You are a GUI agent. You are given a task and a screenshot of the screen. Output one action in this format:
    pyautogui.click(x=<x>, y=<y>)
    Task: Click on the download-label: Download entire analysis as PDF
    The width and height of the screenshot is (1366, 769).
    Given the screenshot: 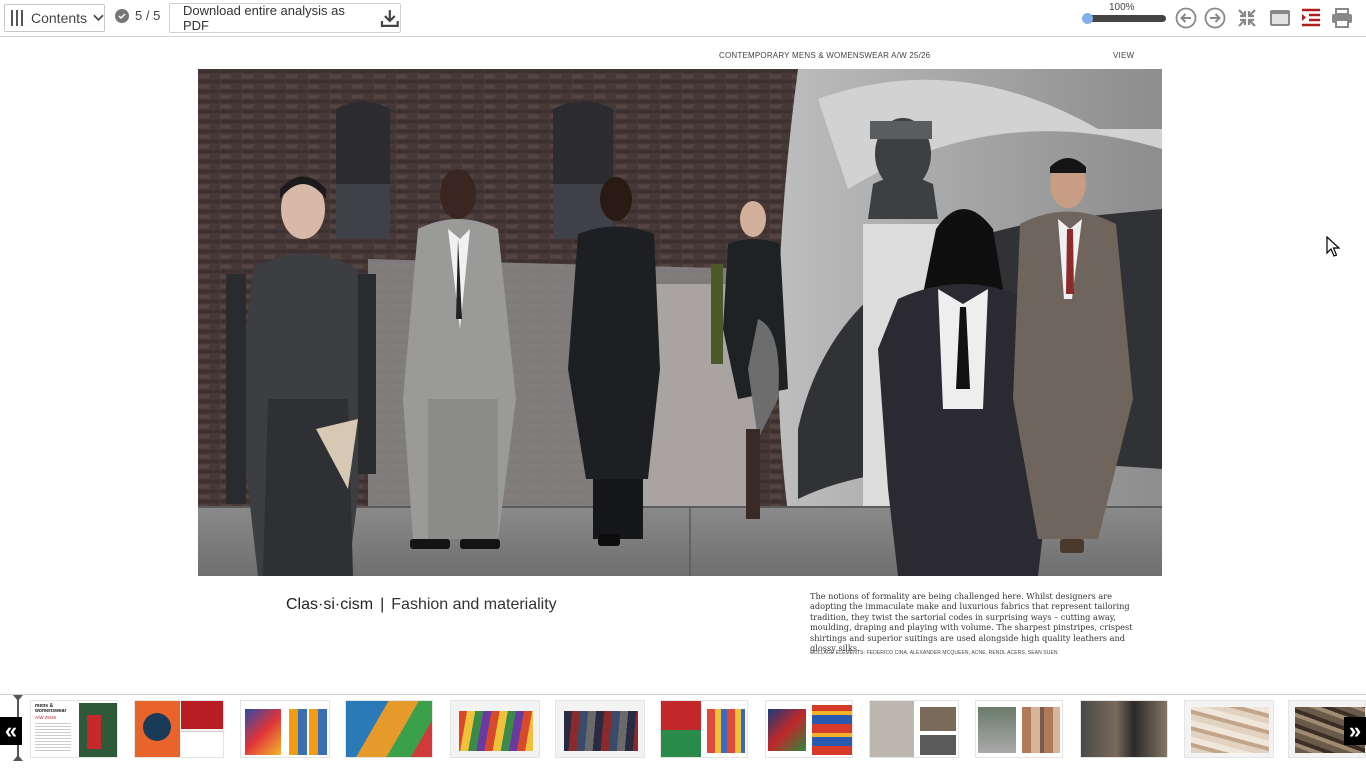 What is the action you would take?
    pyautogui.click(x=264, y=18)
    